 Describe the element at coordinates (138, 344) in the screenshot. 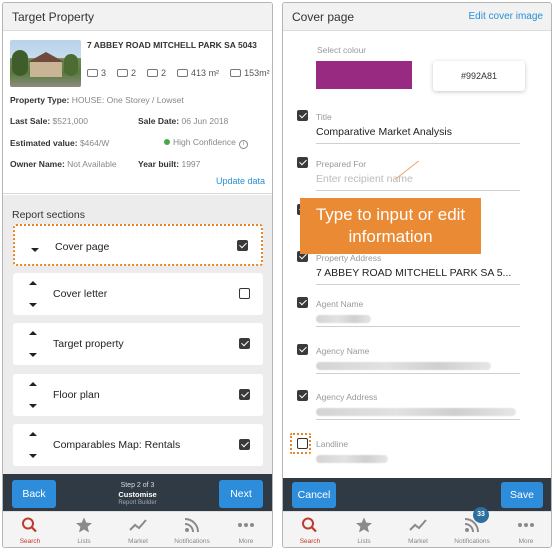

I see `section-target-property: Target property` at that location.